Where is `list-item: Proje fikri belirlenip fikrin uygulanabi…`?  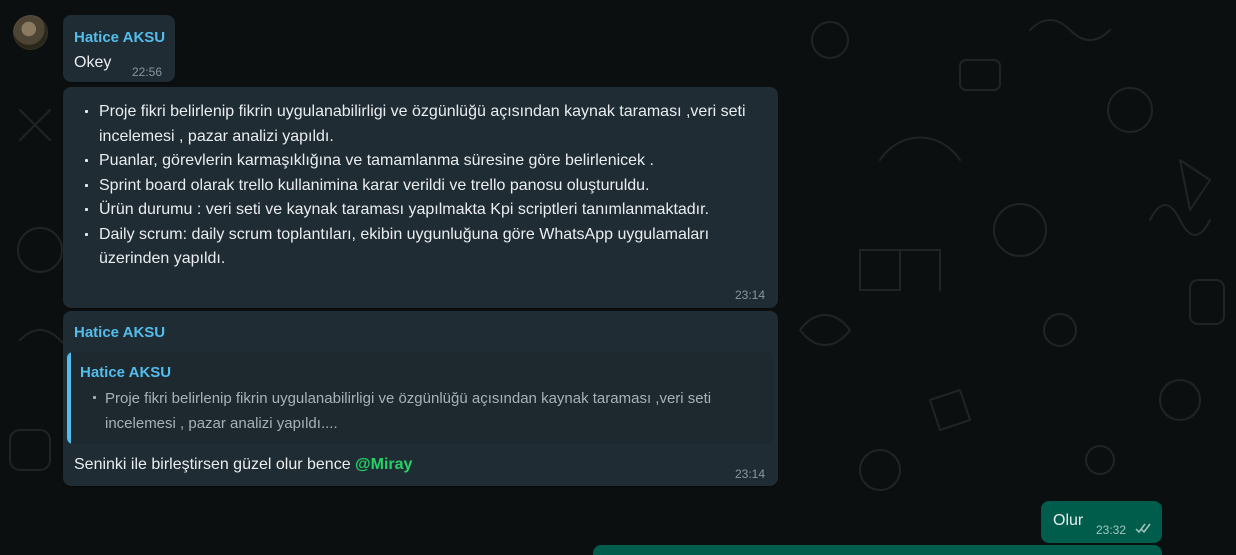 list-item: Proje fikri belirlenip fikrin uygulanabi… is located at coordinates (424, 124).